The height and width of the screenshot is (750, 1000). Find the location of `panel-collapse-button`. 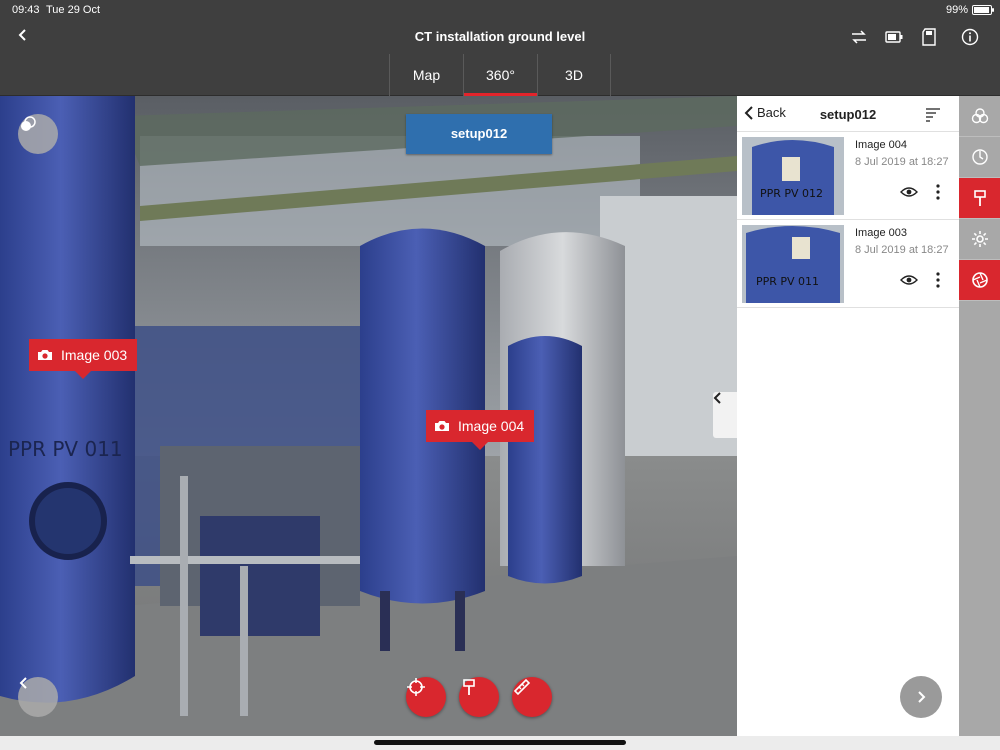

panel-collapse-button is located at coordinates (725, 415).